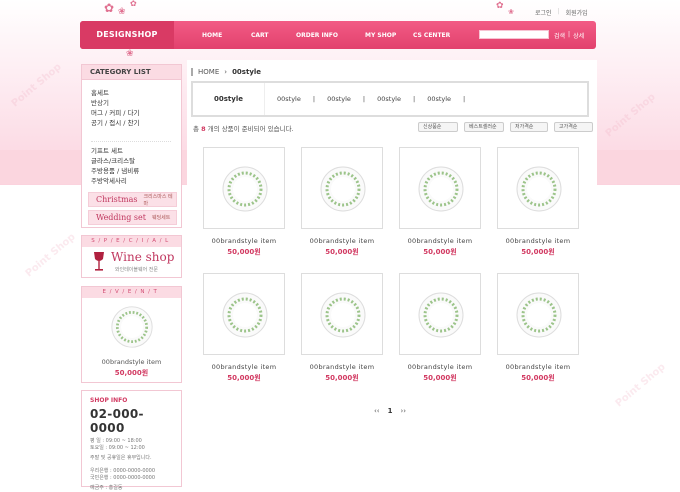 This screenshot has width=680, height=492. What do you see at coordinates (121, 458) in the screenshot?
I see `info-line: 주말 및 공휴일은 휴무입니다.` at bounding box center [121, 458].